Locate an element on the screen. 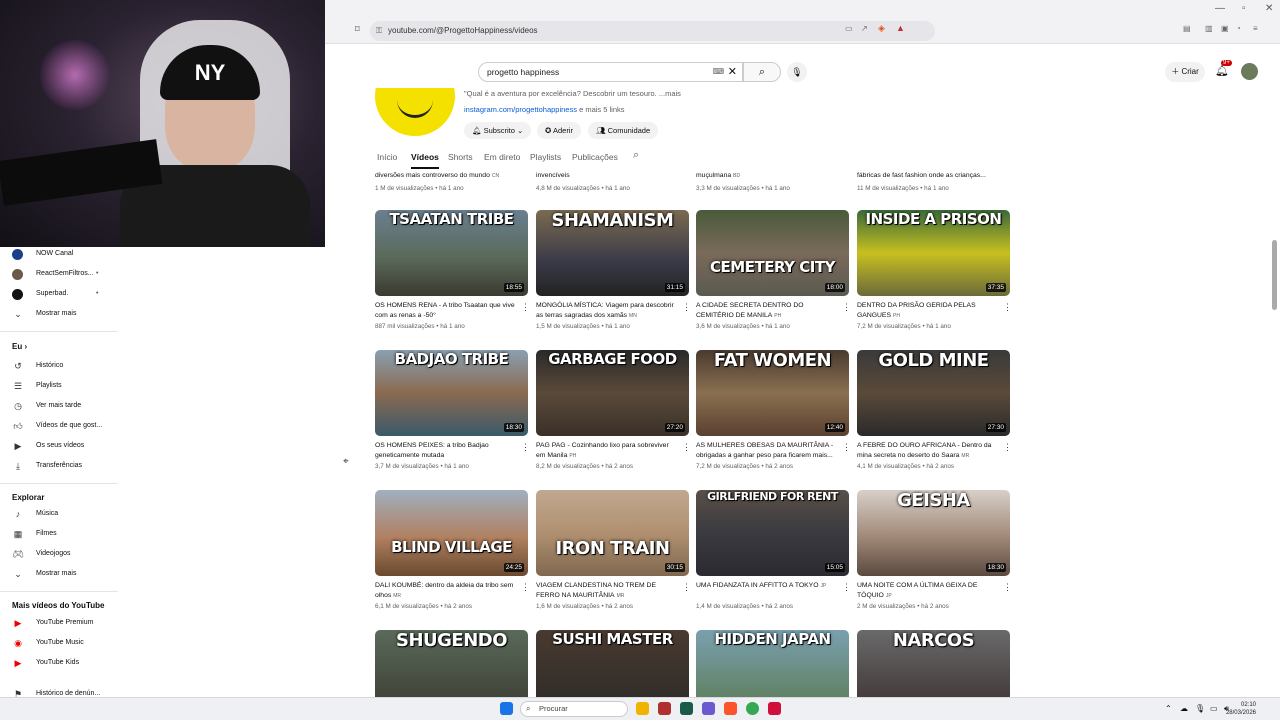 The height and width of the screenshot is (720, 1280). minimize-icon: — is located at coordinates (1220, 8).